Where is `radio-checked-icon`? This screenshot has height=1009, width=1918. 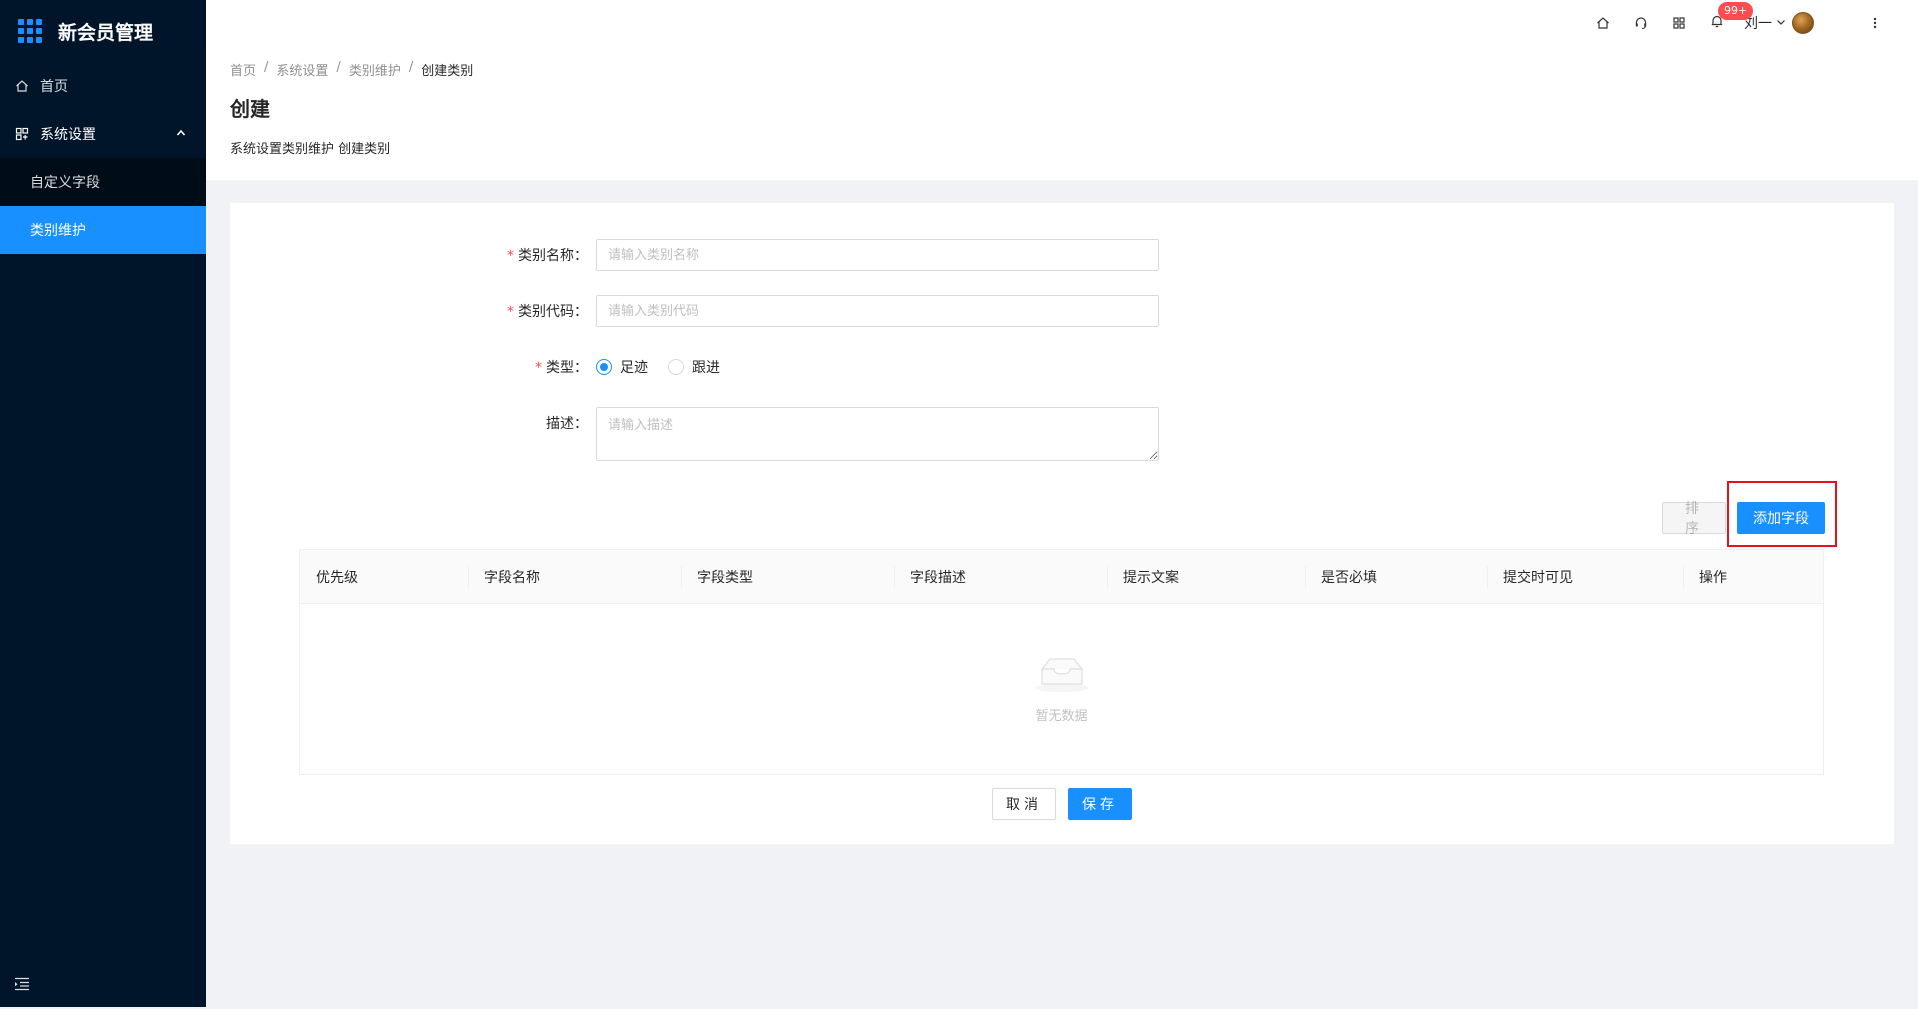 radio-checked-icon is located at coordinates (604, 367).